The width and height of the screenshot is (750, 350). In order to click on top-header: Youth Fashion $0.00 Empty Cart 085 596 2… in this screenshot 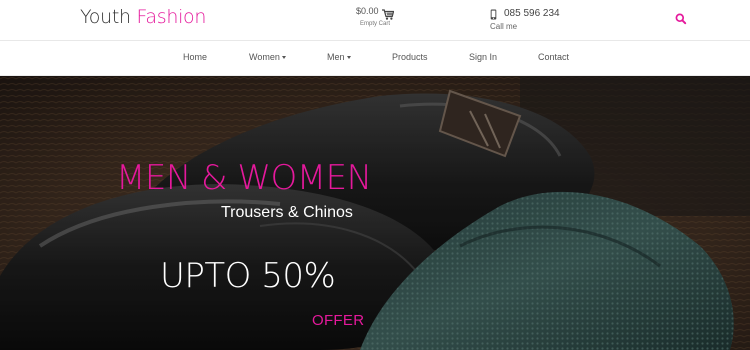, I will do `click(375, 20)`.